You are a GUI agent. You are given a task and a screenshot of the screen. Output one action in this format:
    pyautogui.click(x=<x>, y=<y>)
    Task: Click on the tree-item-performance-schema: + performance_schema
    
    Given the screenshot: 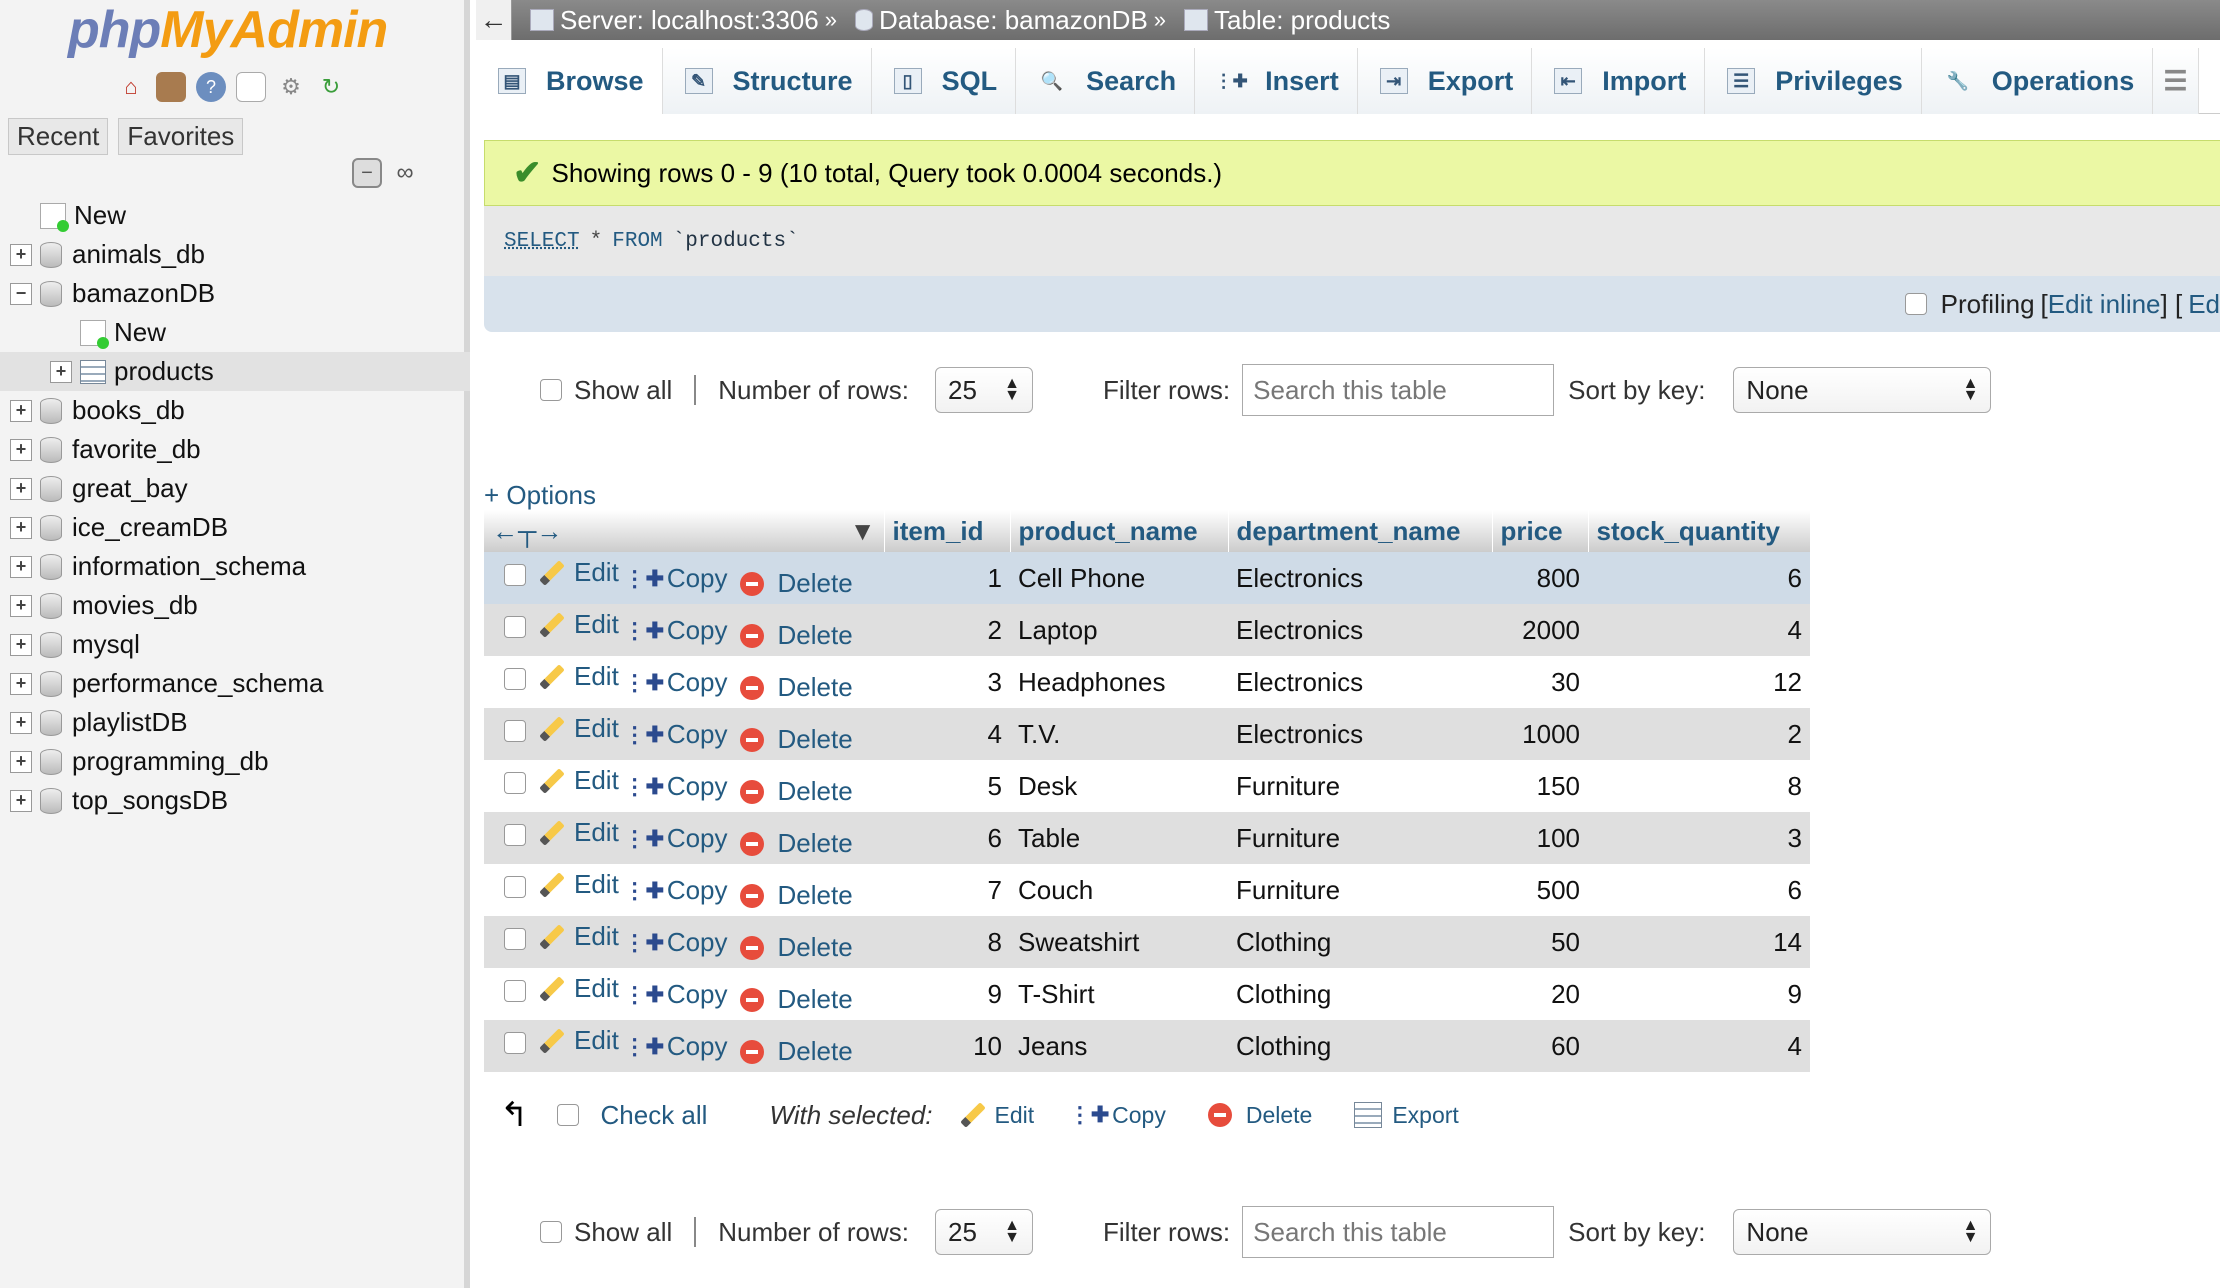 What is the action you would take?
    pyautogui.click(x=235, y=683)
    